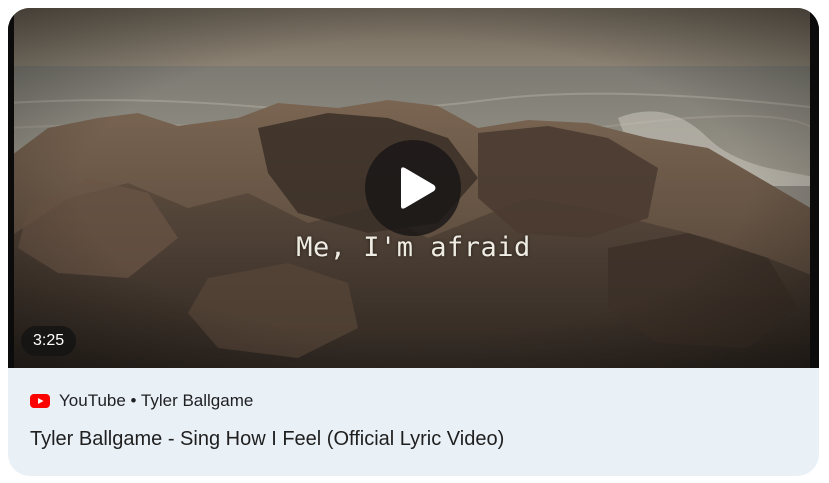  I want to click on duration-badge: 3:25, so click(49, 341).